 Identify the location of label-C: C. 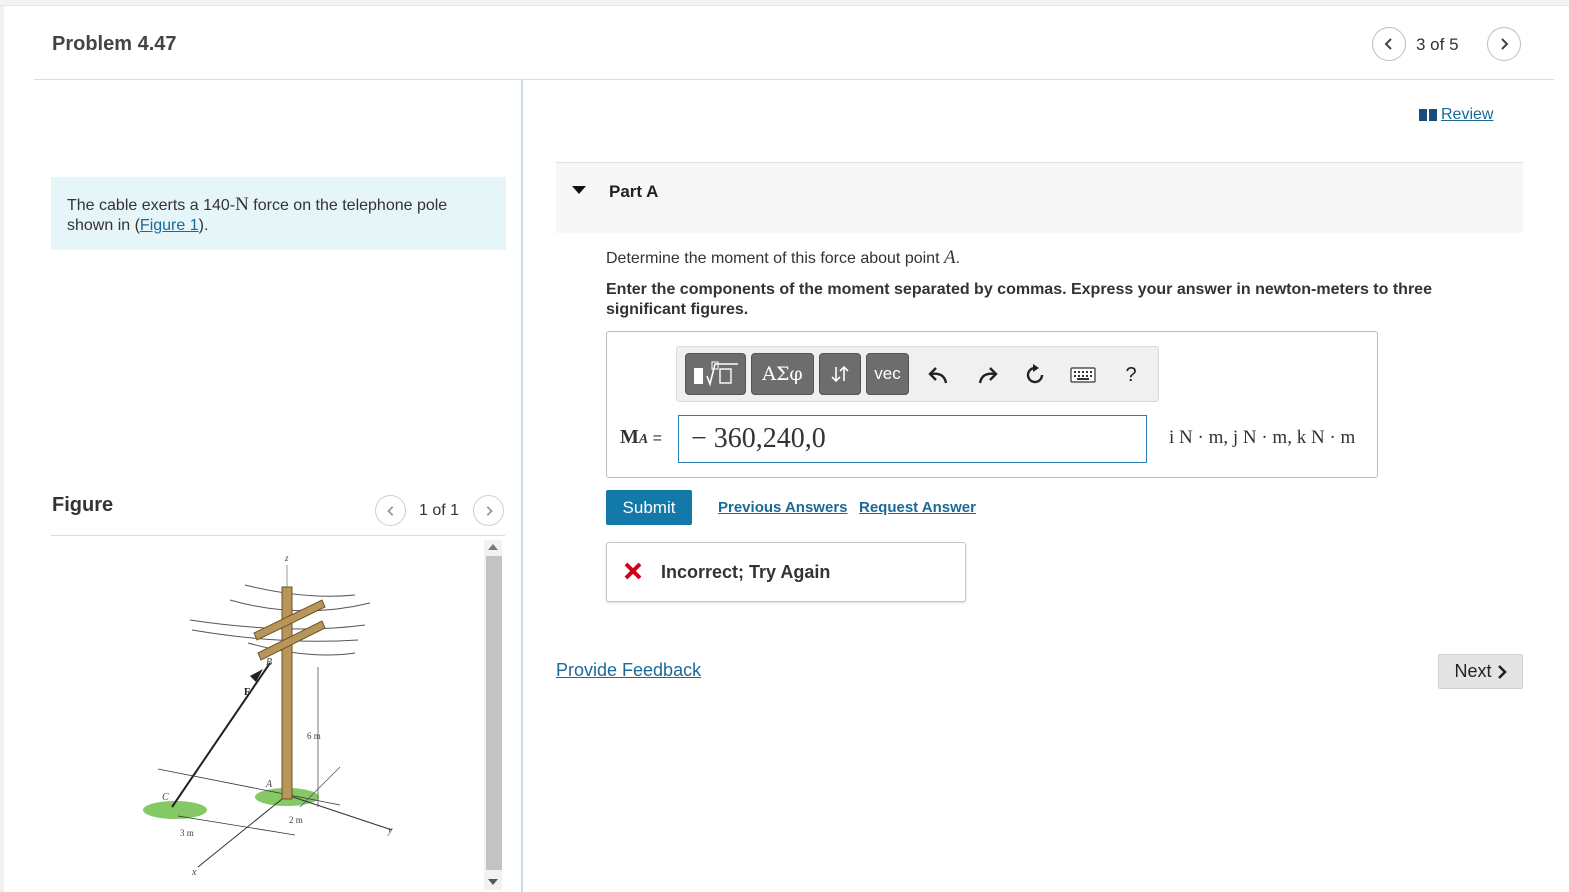
(165, 797).